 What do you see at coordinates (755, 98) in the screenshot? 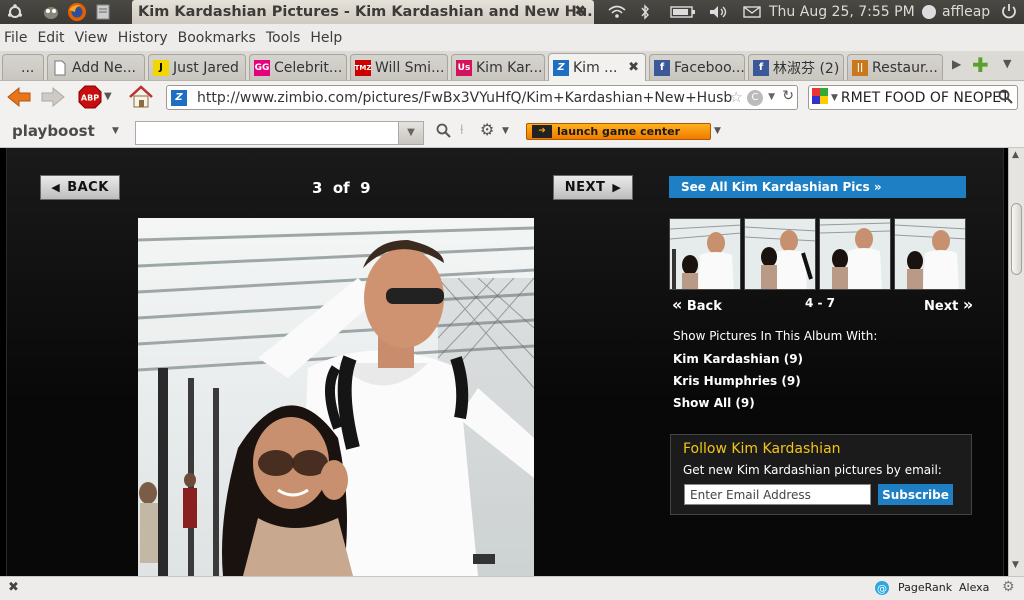
I see `reload-site-icon: C` at bounding box center [755, 98].